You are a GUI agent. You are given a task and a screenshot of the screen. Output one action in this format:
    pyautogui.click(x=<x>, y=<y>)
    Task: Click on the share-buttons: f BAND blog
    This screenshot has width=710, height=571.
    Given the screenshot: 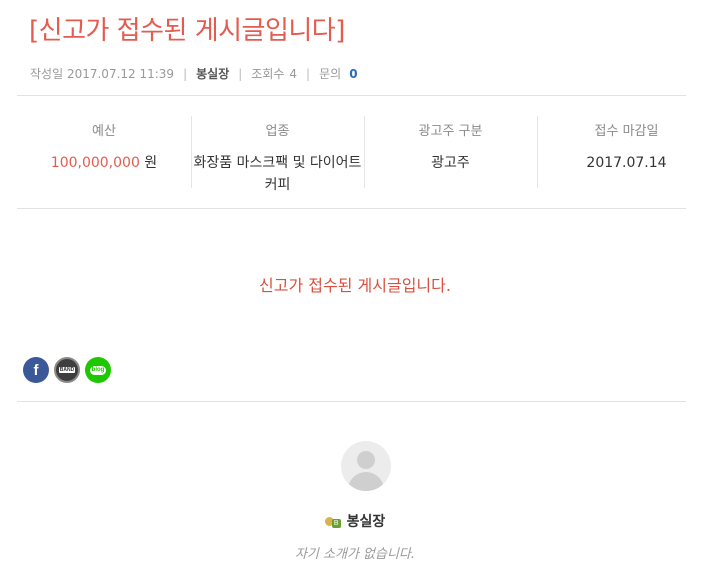 What is the action you would take?
    pyautogui.click(x=67, y=370)
    